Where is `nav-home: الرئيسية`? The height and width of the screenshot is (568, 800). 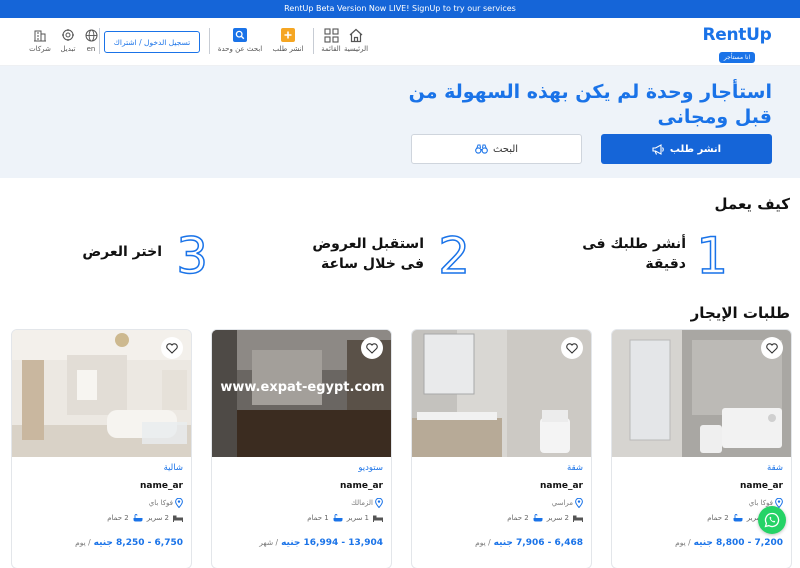
nav-home: الرئيسية is located at coordinates (356, 42).